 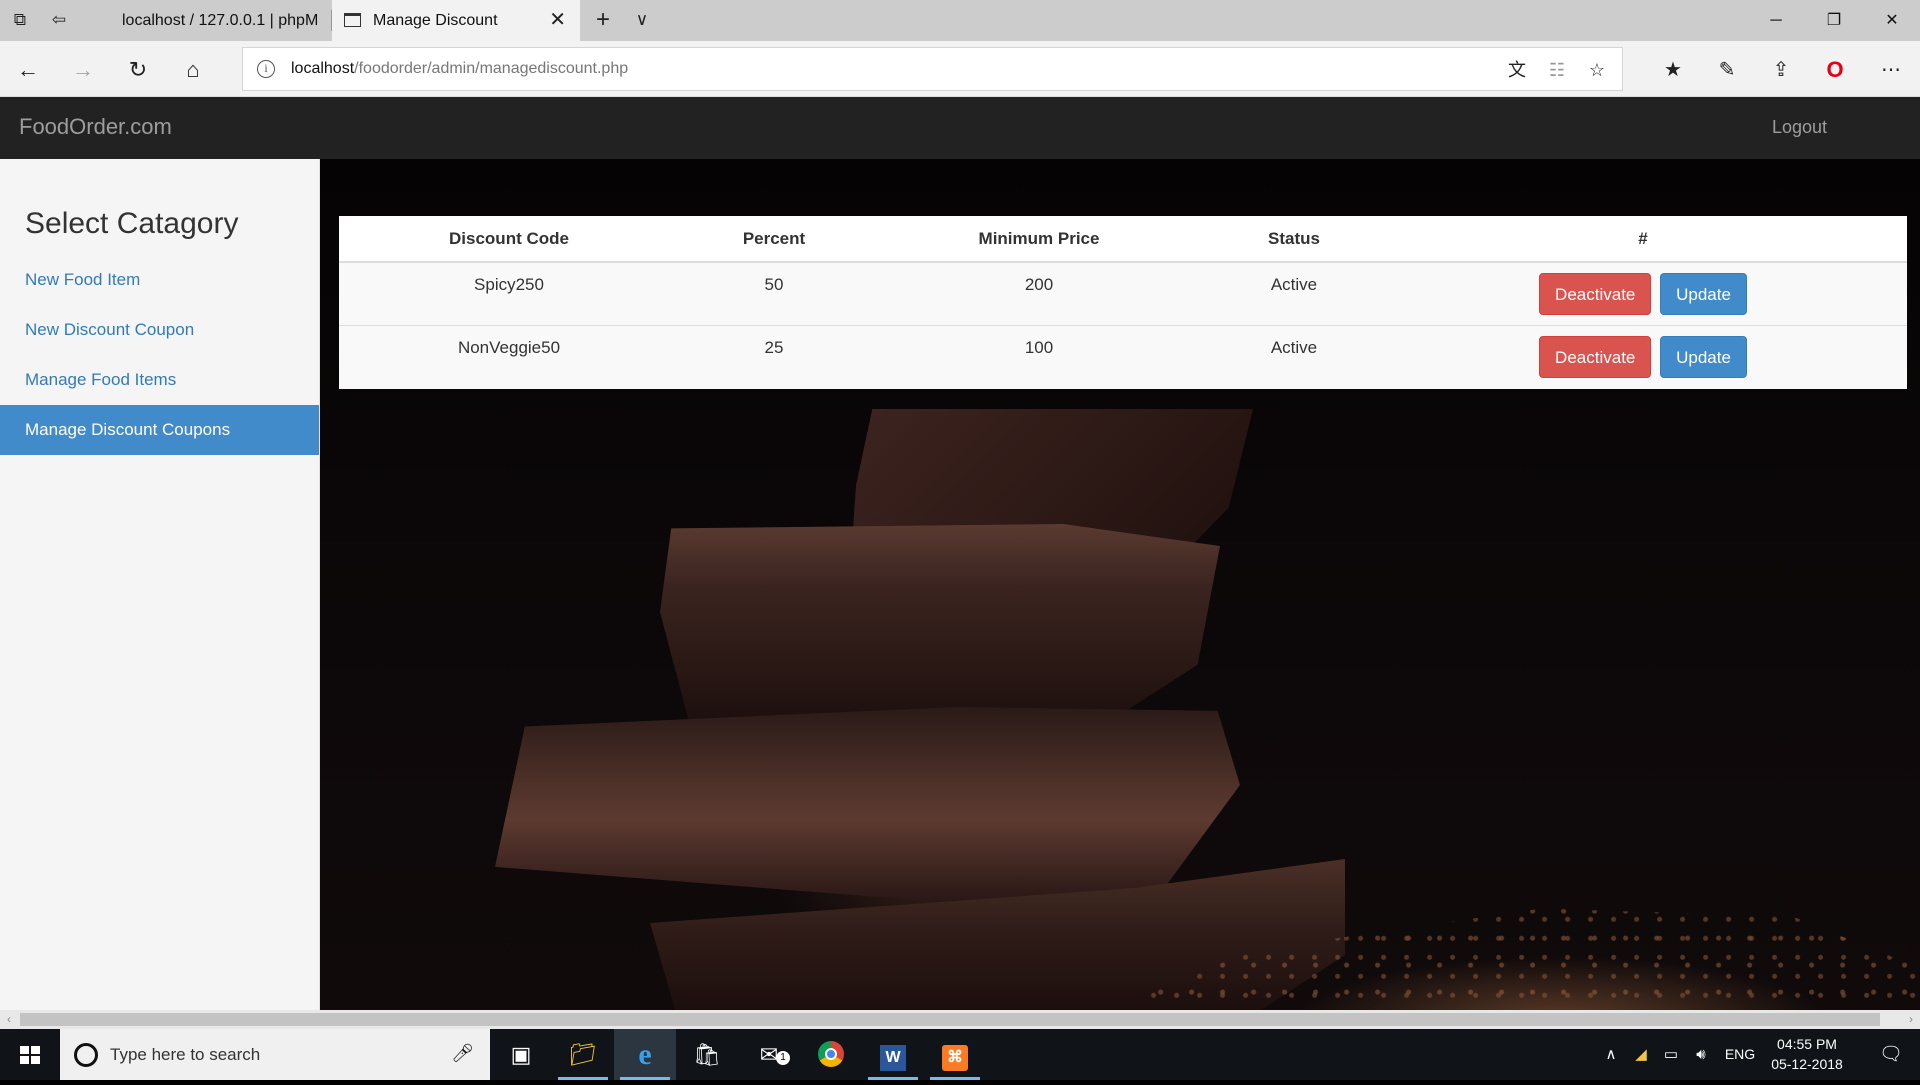 What do you see at coordinates (1776, 20) in the screenshot?
I see `minimize-button: ─` at bounding box center [1776, 20].